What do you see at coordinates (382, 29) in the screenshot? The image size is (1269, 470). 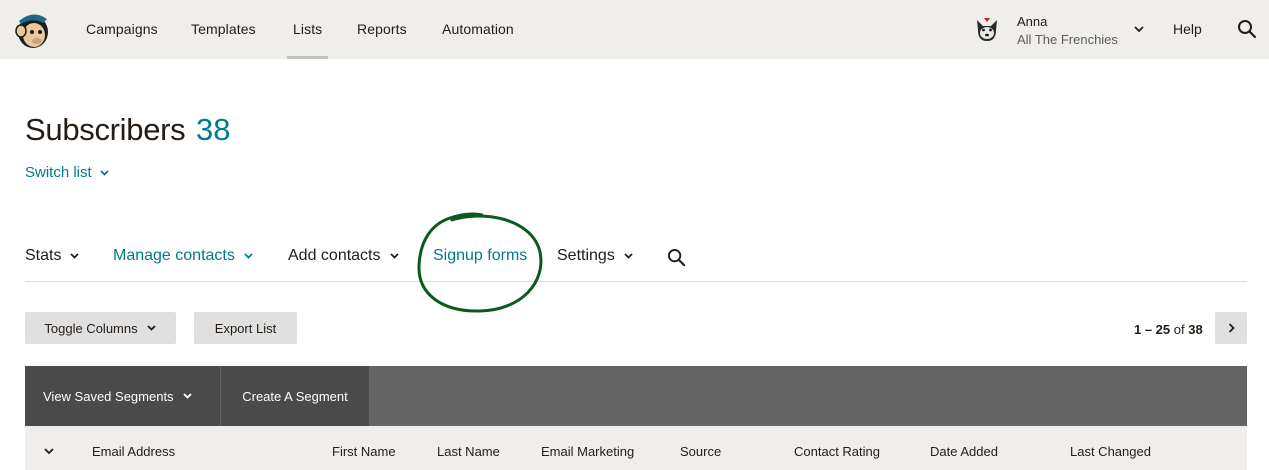 I see `nav-reports: Reports` at bounding box center [382, 29].